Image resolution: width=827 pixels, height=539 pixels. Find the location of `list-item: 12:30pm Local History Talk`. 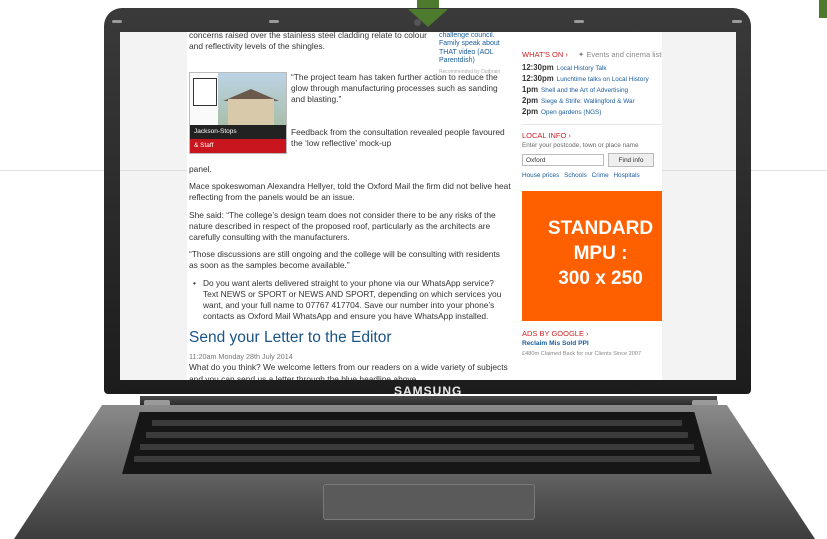

list-item: 12:30pm Local History Talk is located at coordinates (592, 68).